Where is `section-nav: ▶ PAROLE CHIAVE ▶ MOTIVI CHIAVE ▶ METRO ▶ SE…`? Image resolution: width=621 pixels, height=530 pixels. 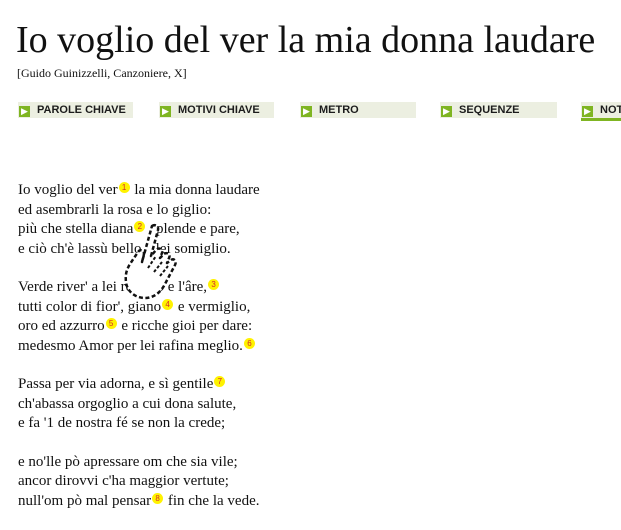 section-nav: ▶ PAROLE CHIAVE ▶ MOTIVI CHIAVE ▶ METRO ▶ SE… is located at coordinates (310, 112).